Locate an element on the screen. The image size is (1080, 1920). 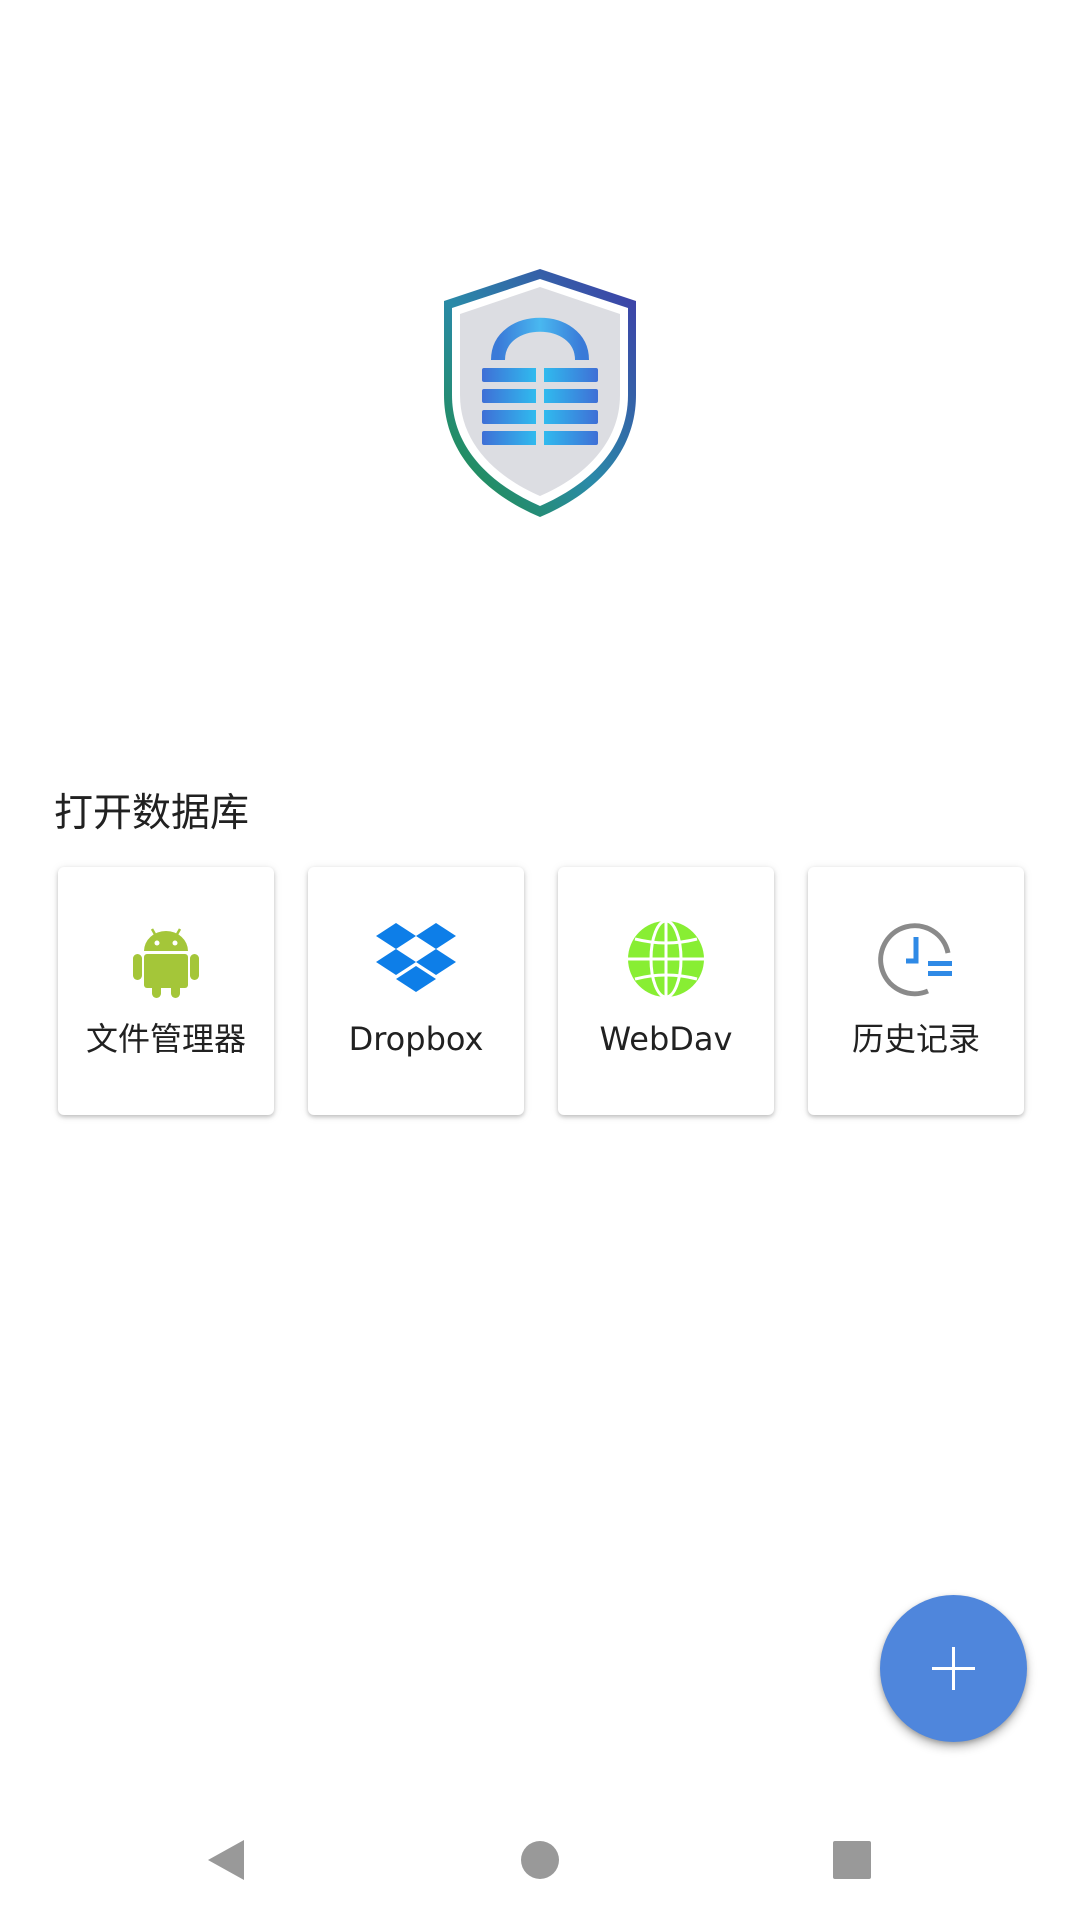
file-manager-card: 文件管理器 is located at coordinates (166, 991).